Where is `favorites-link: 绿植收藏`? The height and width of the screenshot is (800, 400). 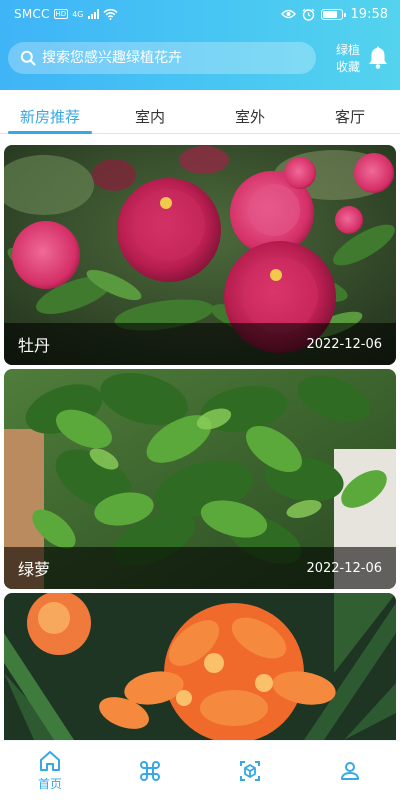 favorites-link: 绿植收藏 is located at coordinates (348, 59).